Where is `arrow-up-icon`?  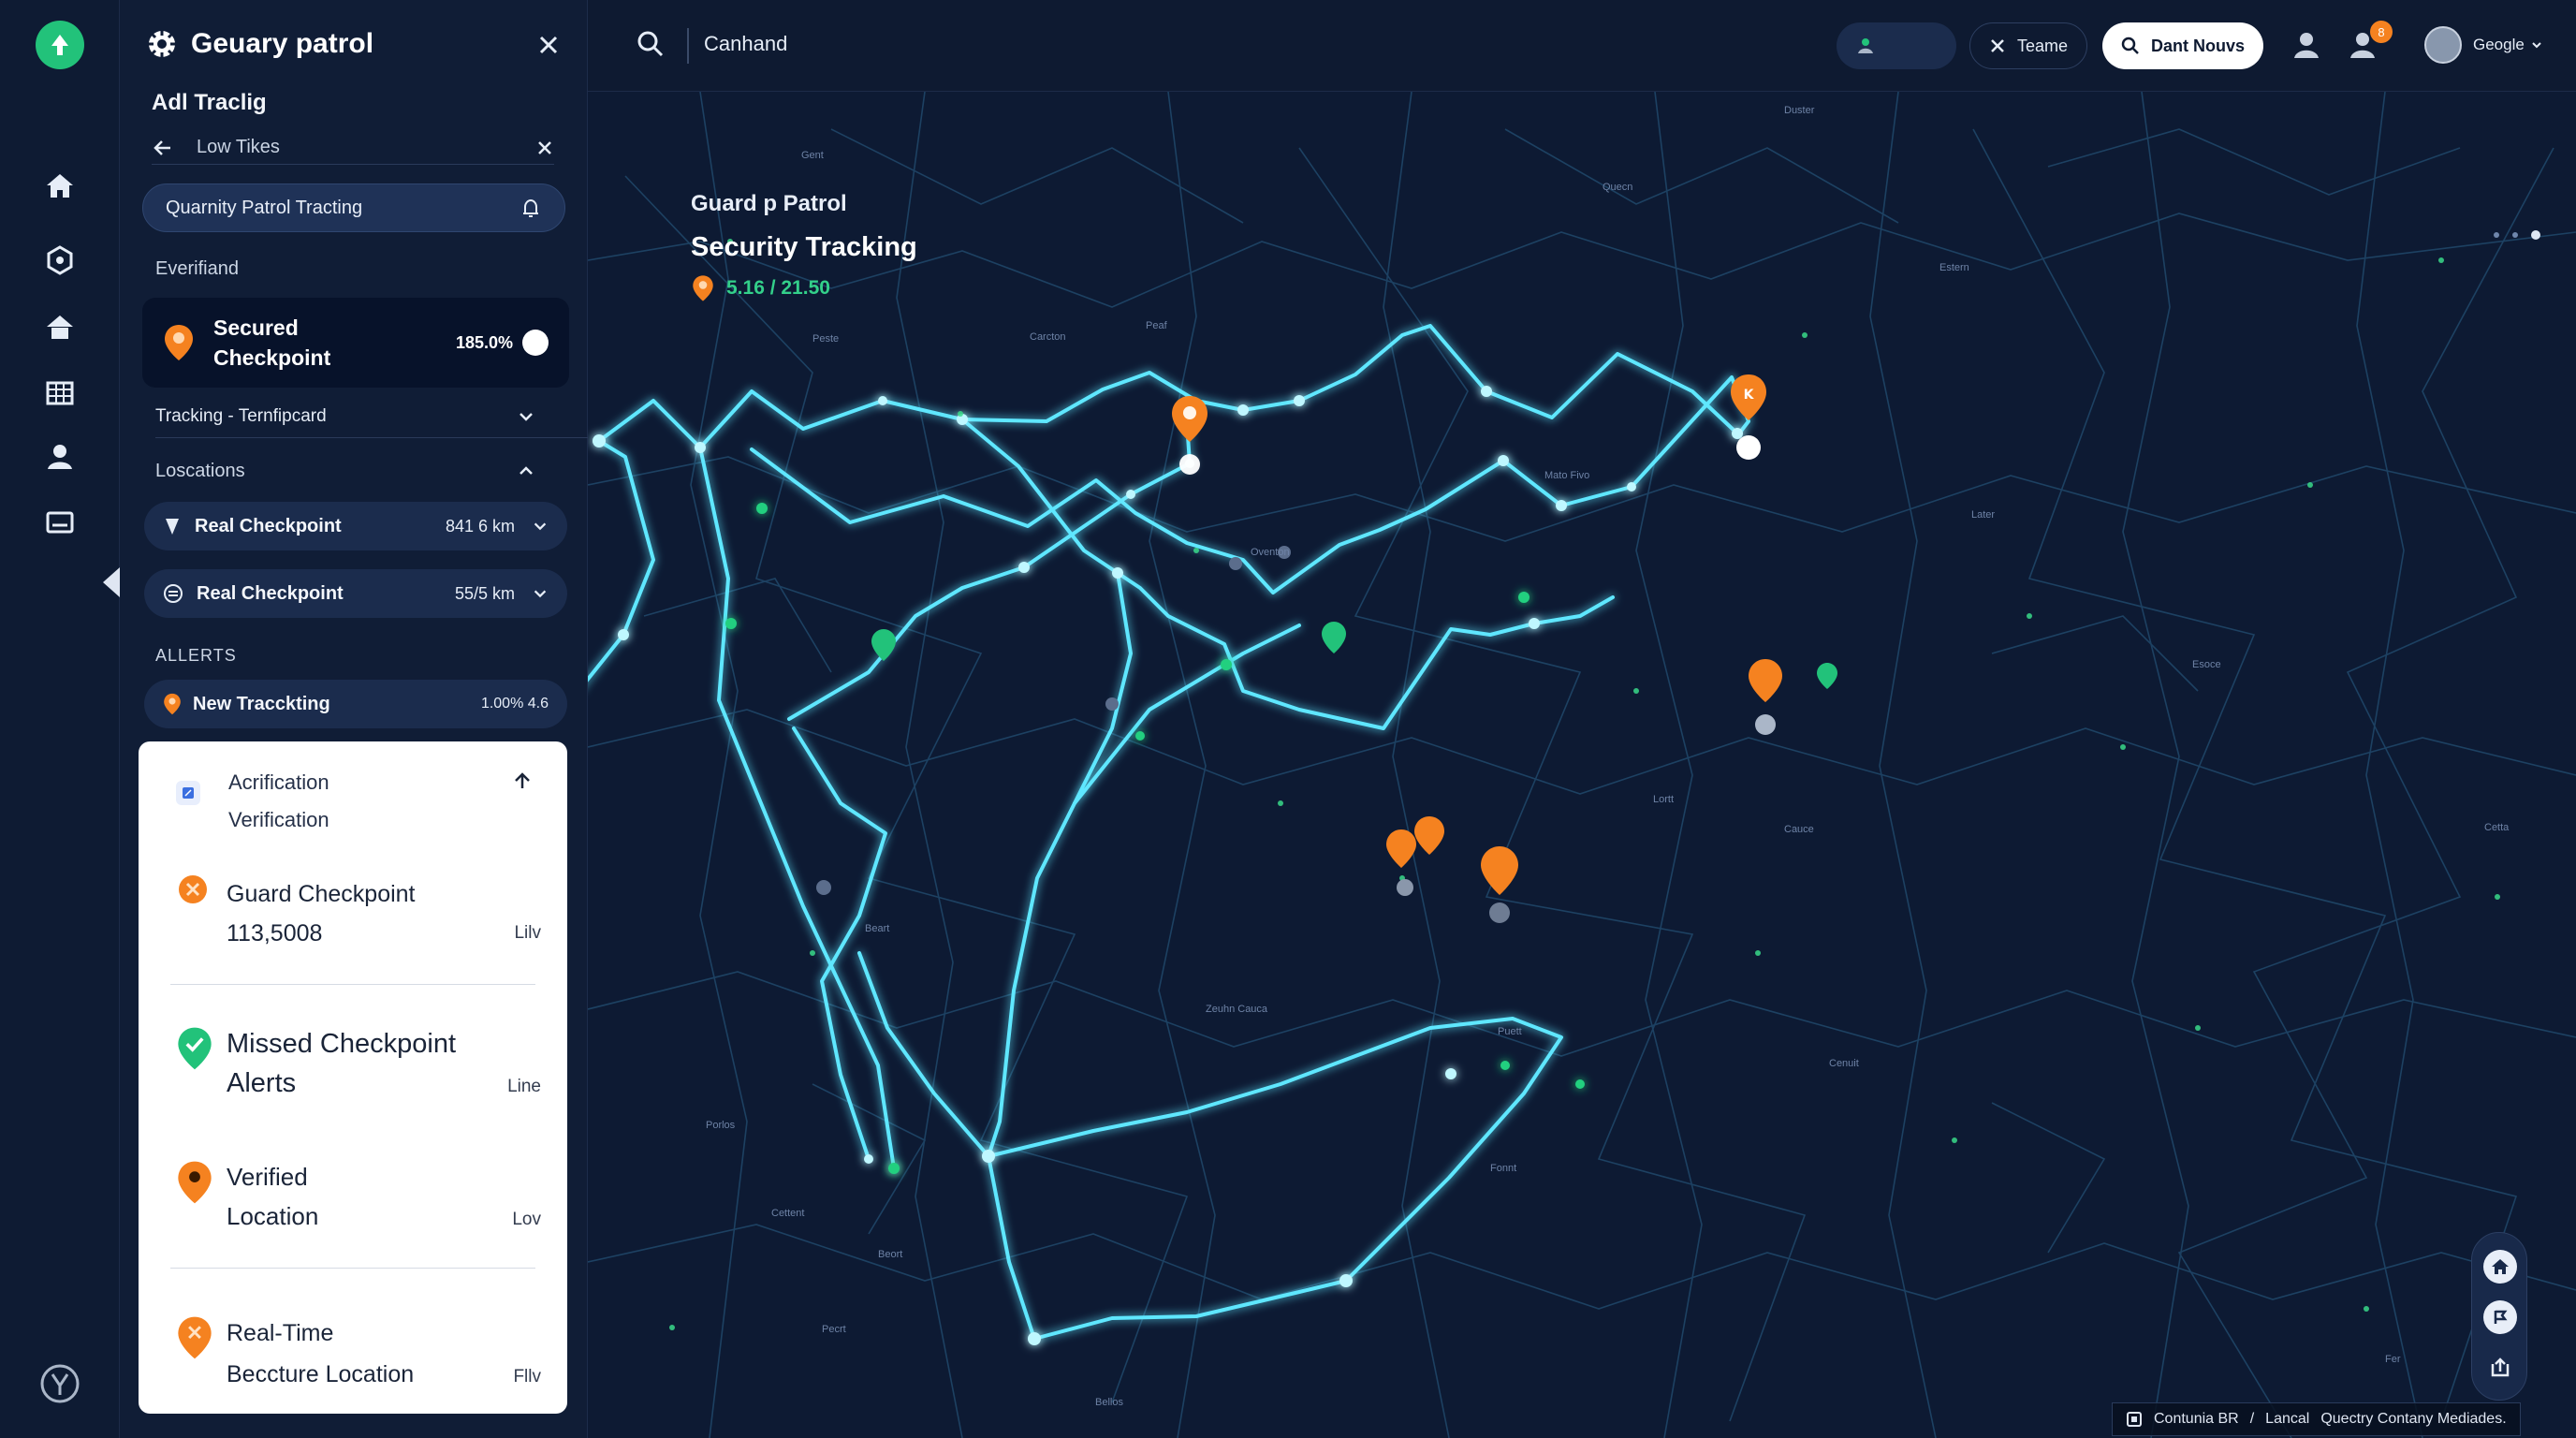 arrow-up-icon is located at coordinates (522, 781).